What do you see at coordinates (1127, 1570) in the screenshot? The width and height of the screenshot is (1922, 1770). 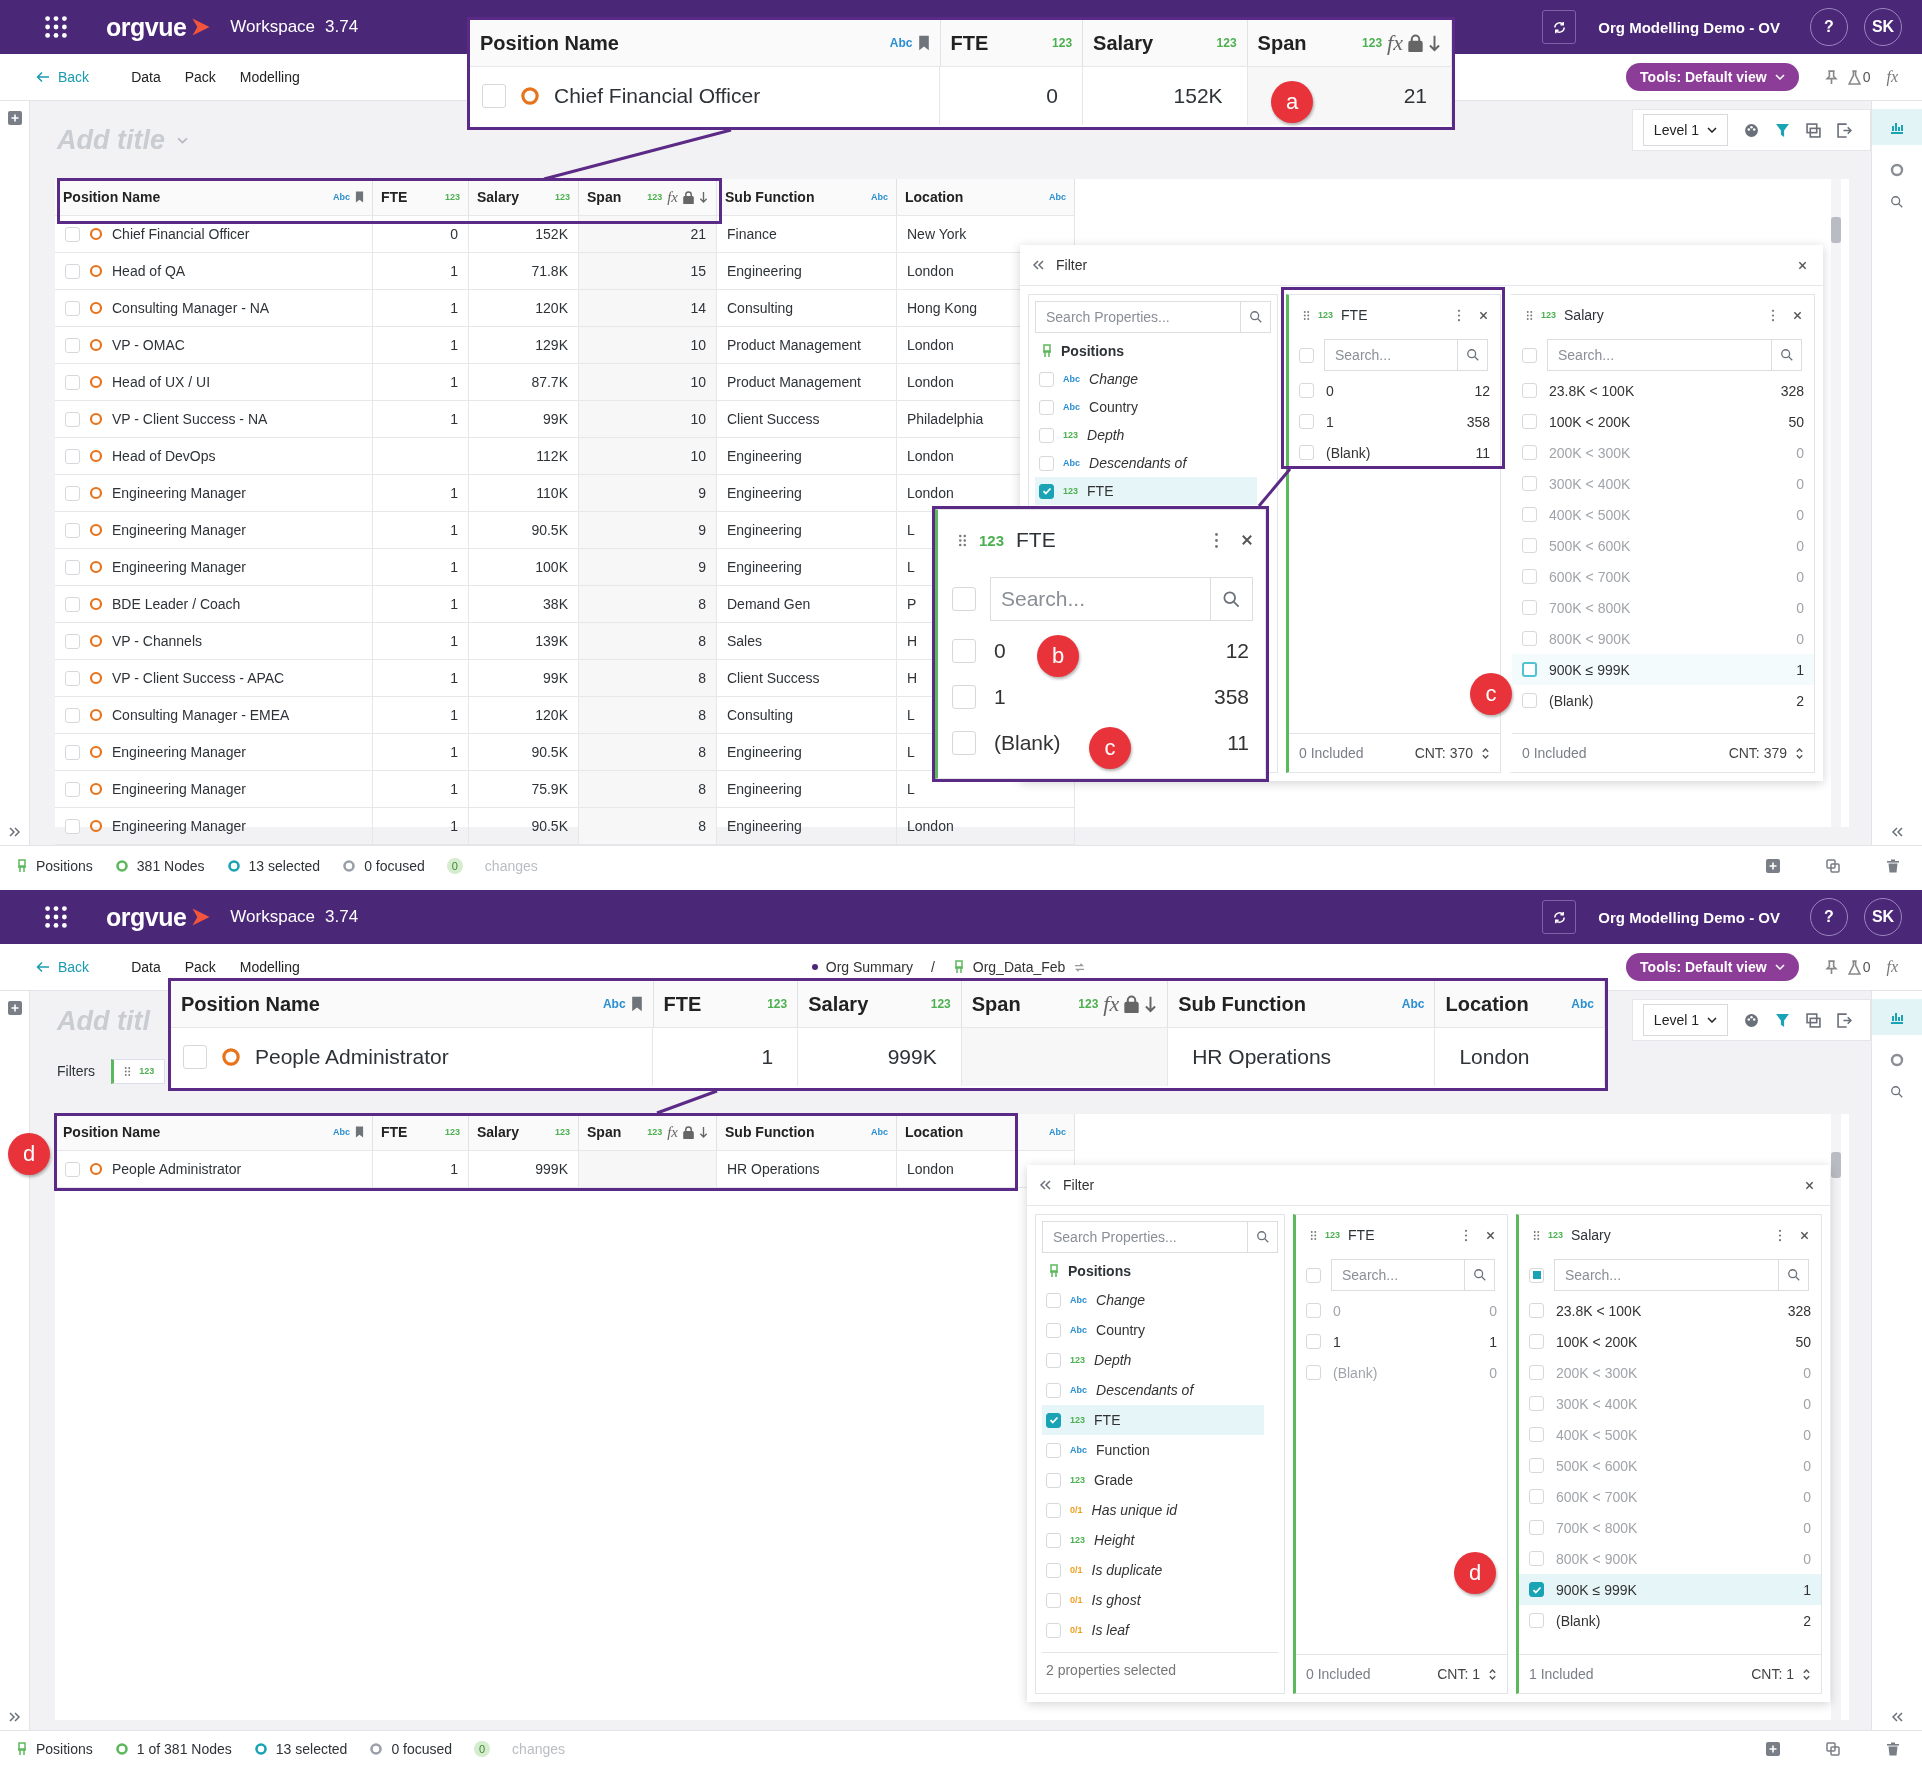 I see `property-name: Is duplicate` at bounding box center [1127, 1570].